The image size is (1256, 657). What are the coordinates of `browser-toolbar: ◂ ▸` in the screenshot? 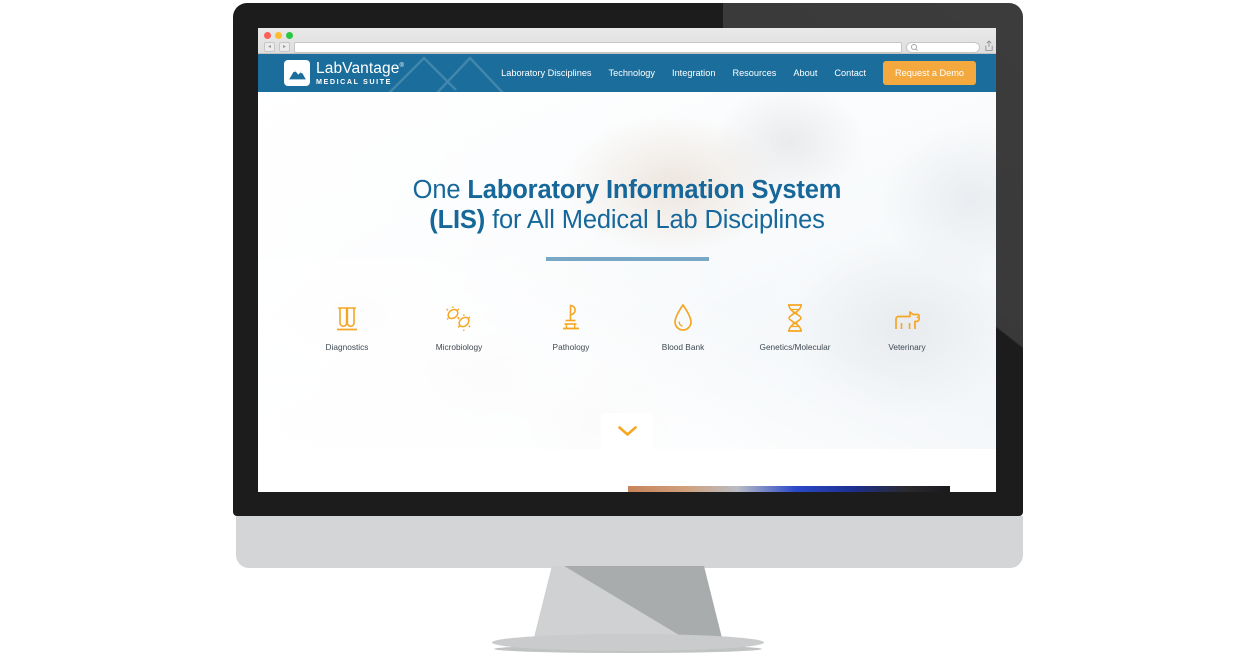 It's located at (627, 47).